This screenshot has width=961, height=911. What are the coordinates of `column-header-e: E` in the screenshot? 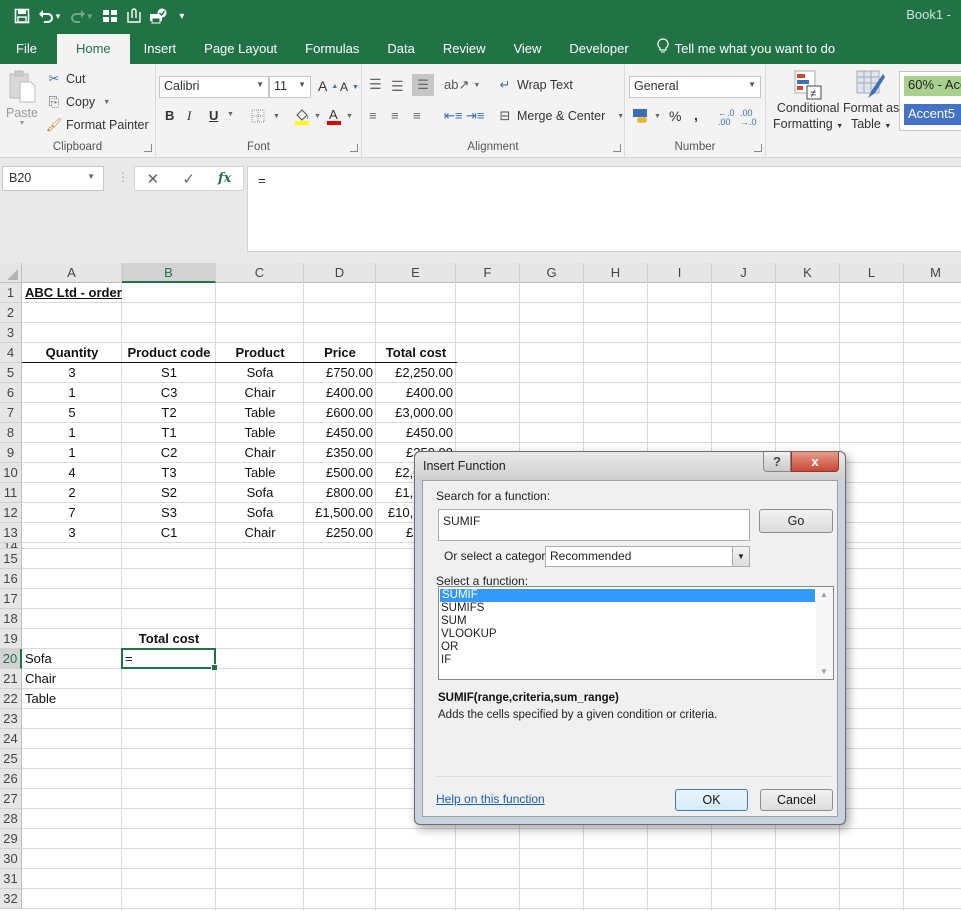 It's located at (416, 273).